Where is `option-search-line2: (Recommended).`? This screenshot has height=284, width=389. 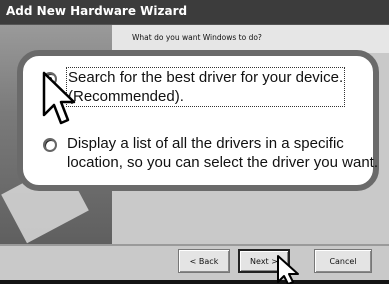 option-search-line2: (Recommended). is located at coordinates (126, 96).